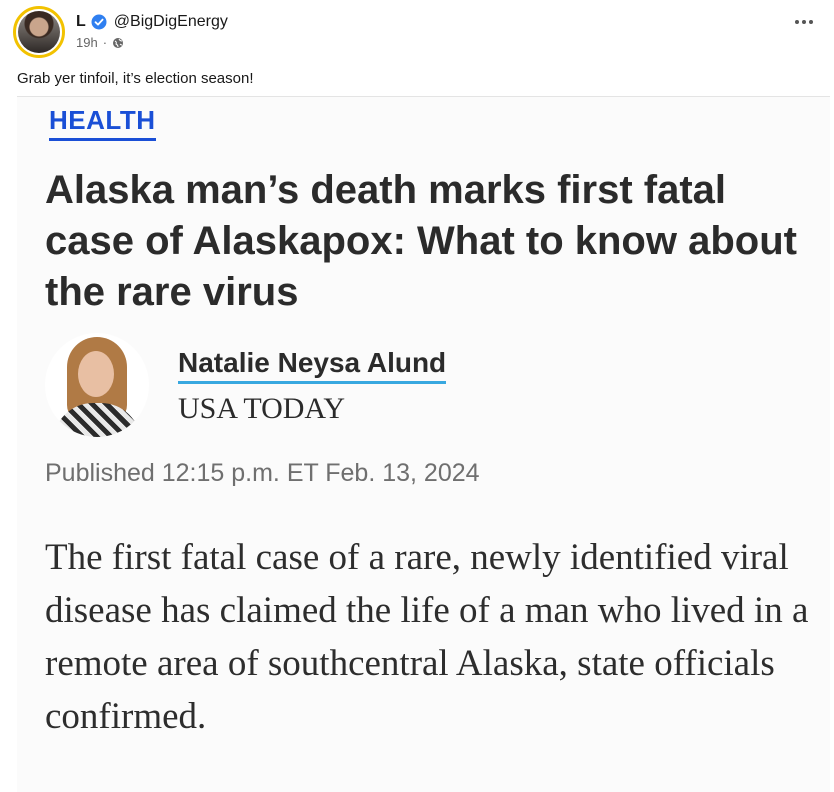 This screenshot has height=792, width=834. I want to click on verified-icon, so click(99, 22).